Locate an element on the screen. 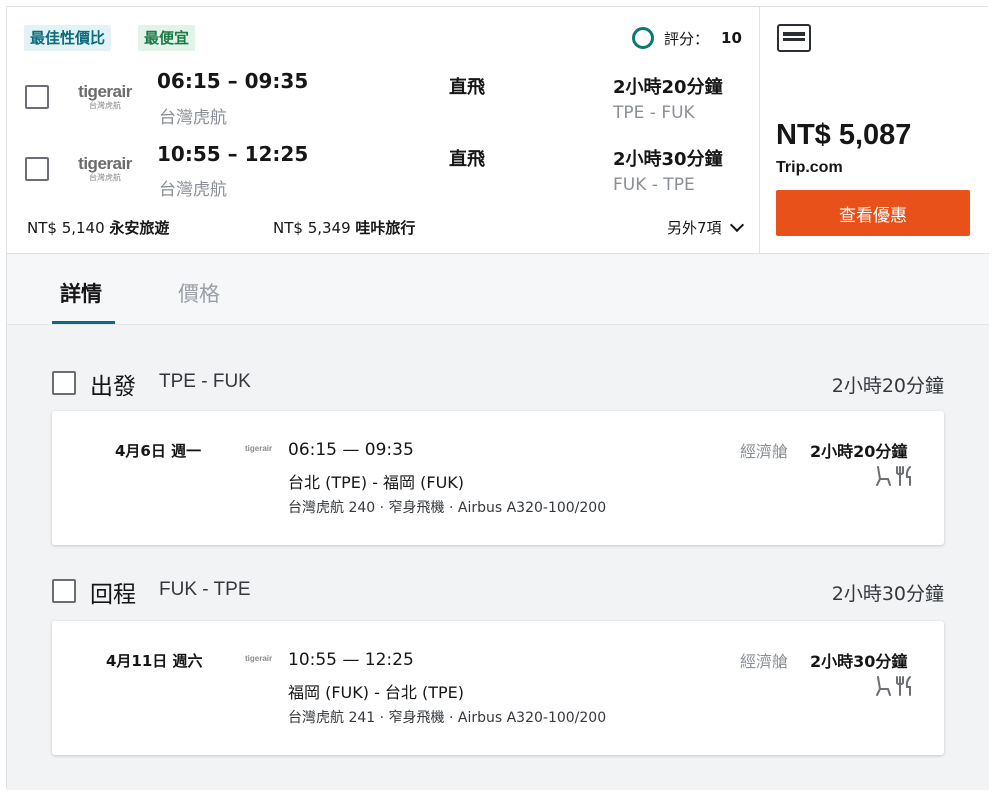  leg-flight-info: 台灣虎航 240 · 窄身飛機 · Airbus A320-100/200 is located at coordinates (447, 508).